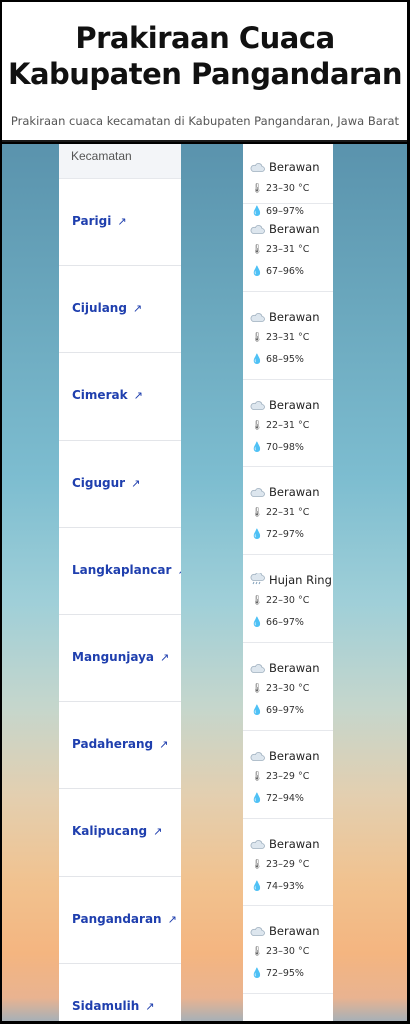 The image size is (410, 1024). I want to click on humidity-range: 💧 66–97%, so click(277, 622).